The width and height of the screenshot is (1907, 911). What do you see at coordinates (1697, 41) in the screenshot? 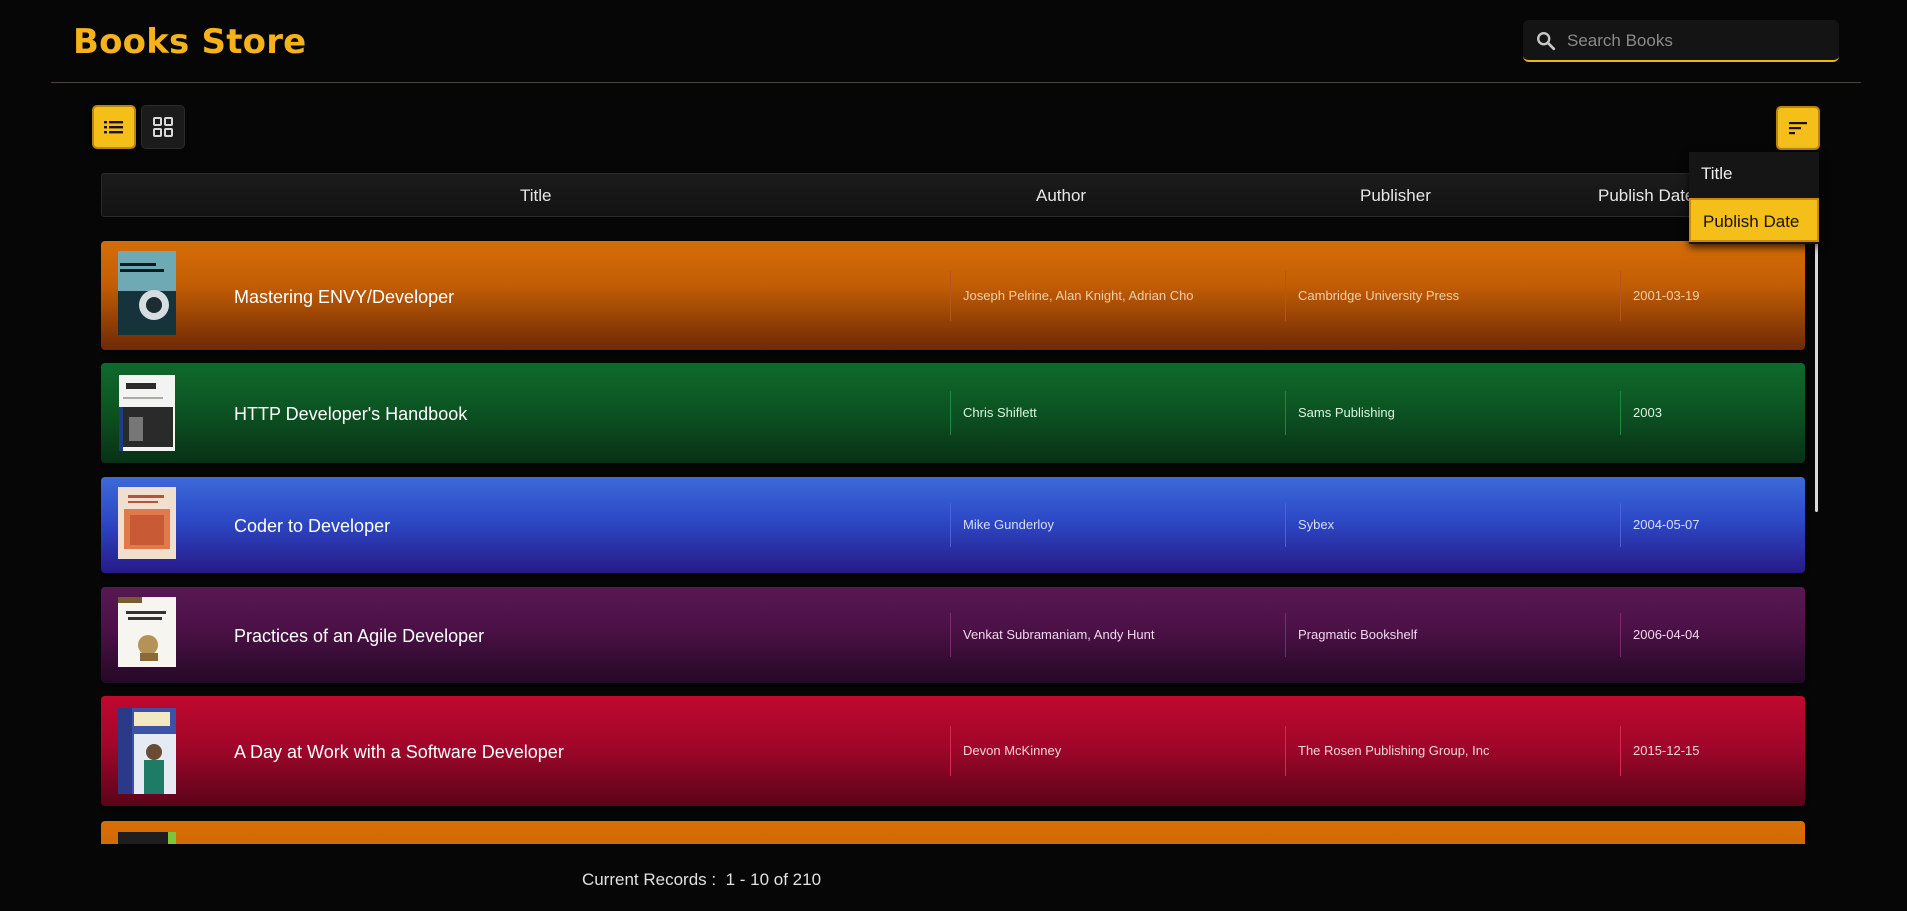
I see `search-input` at bounding box center [1697, 41].